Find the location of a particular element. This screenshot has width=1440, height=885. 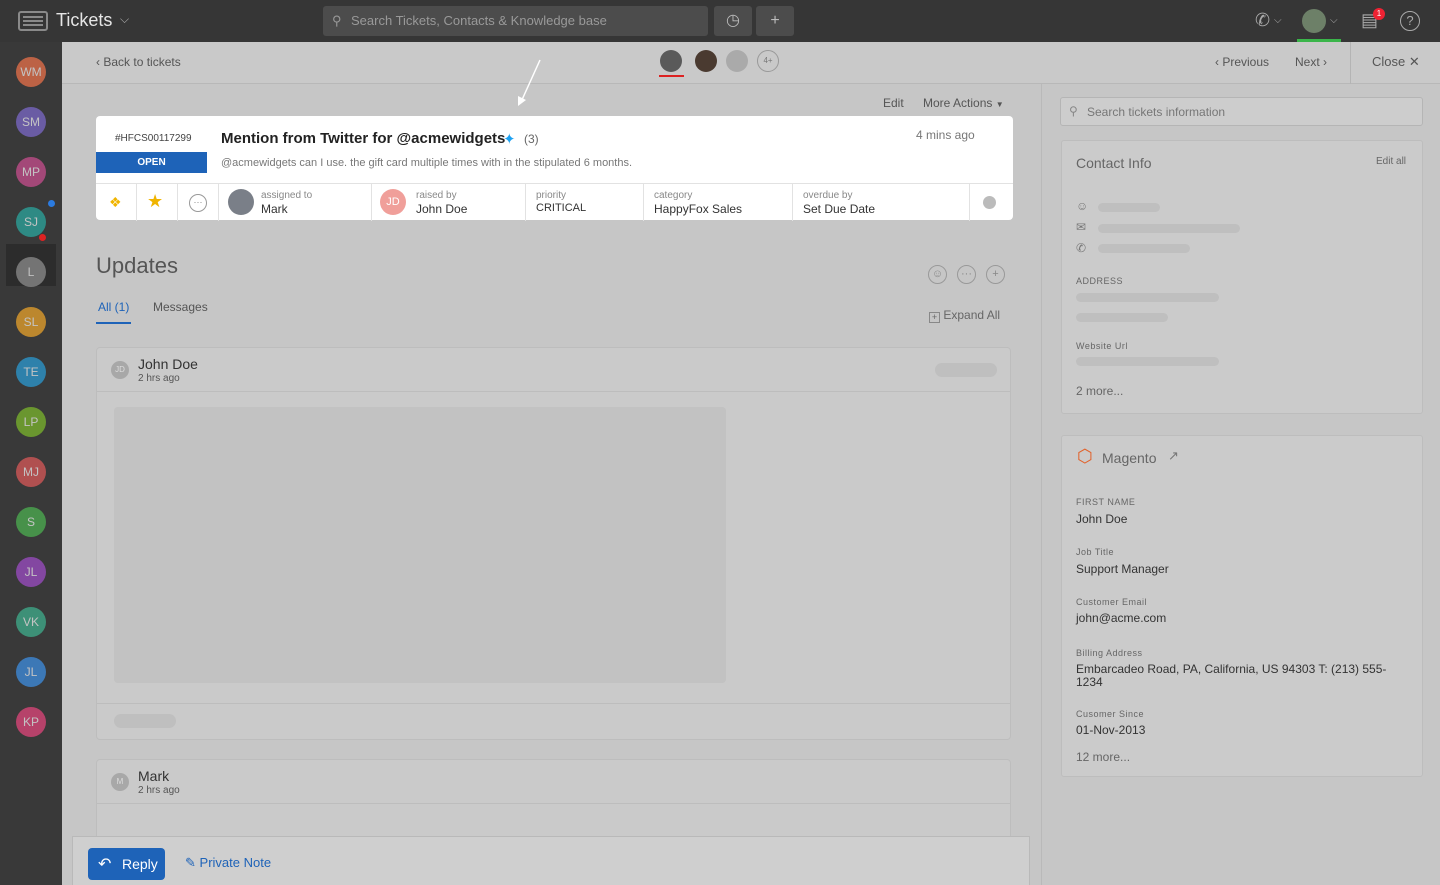

previous-ticket-link: ‹ Previous is located at coordinates (1242, 62).